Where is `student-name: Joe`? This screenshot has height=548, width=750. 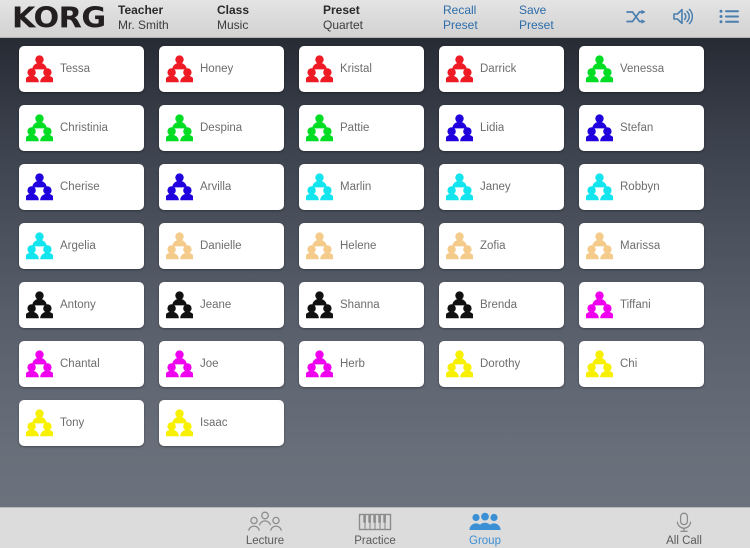 student-name: Joe is located at coordinates (209, 364).